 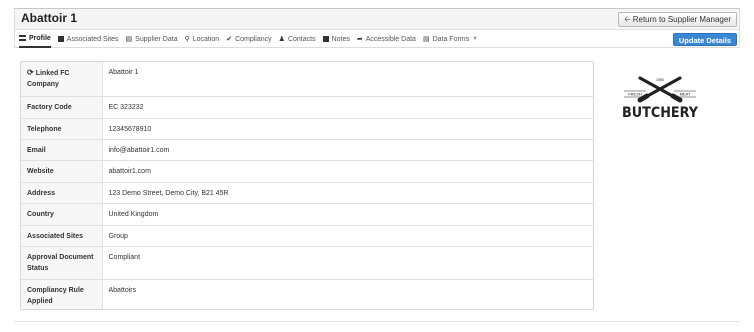 What do you see at coordinates (347, 128) in the screenshot?
I see `row-value: 12345678910` at bounding box center [347, 128].